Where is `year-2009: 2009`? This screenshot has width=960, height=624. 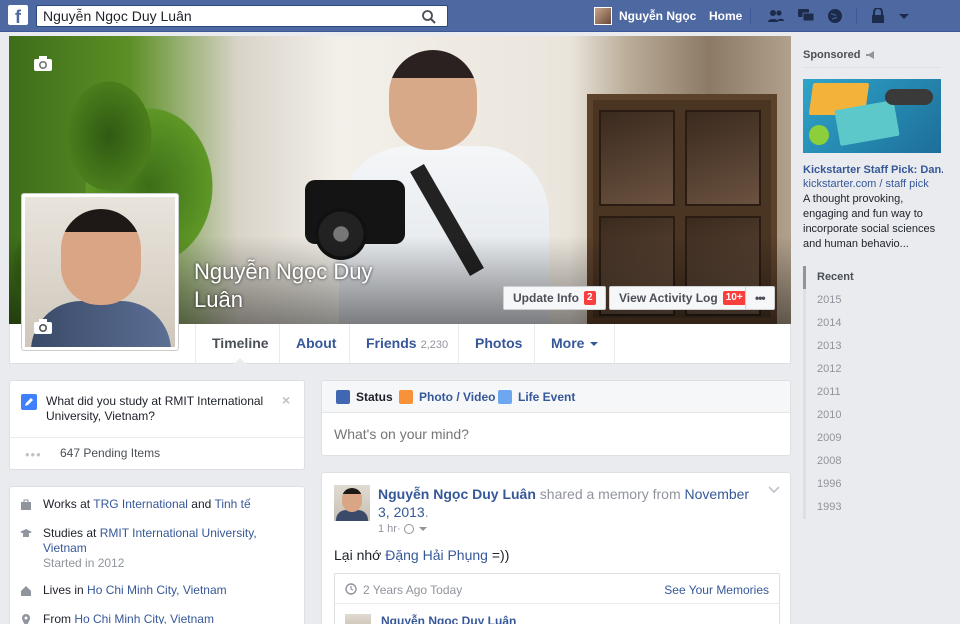
year-2009: 2009 is located at coordinates (873, 438).